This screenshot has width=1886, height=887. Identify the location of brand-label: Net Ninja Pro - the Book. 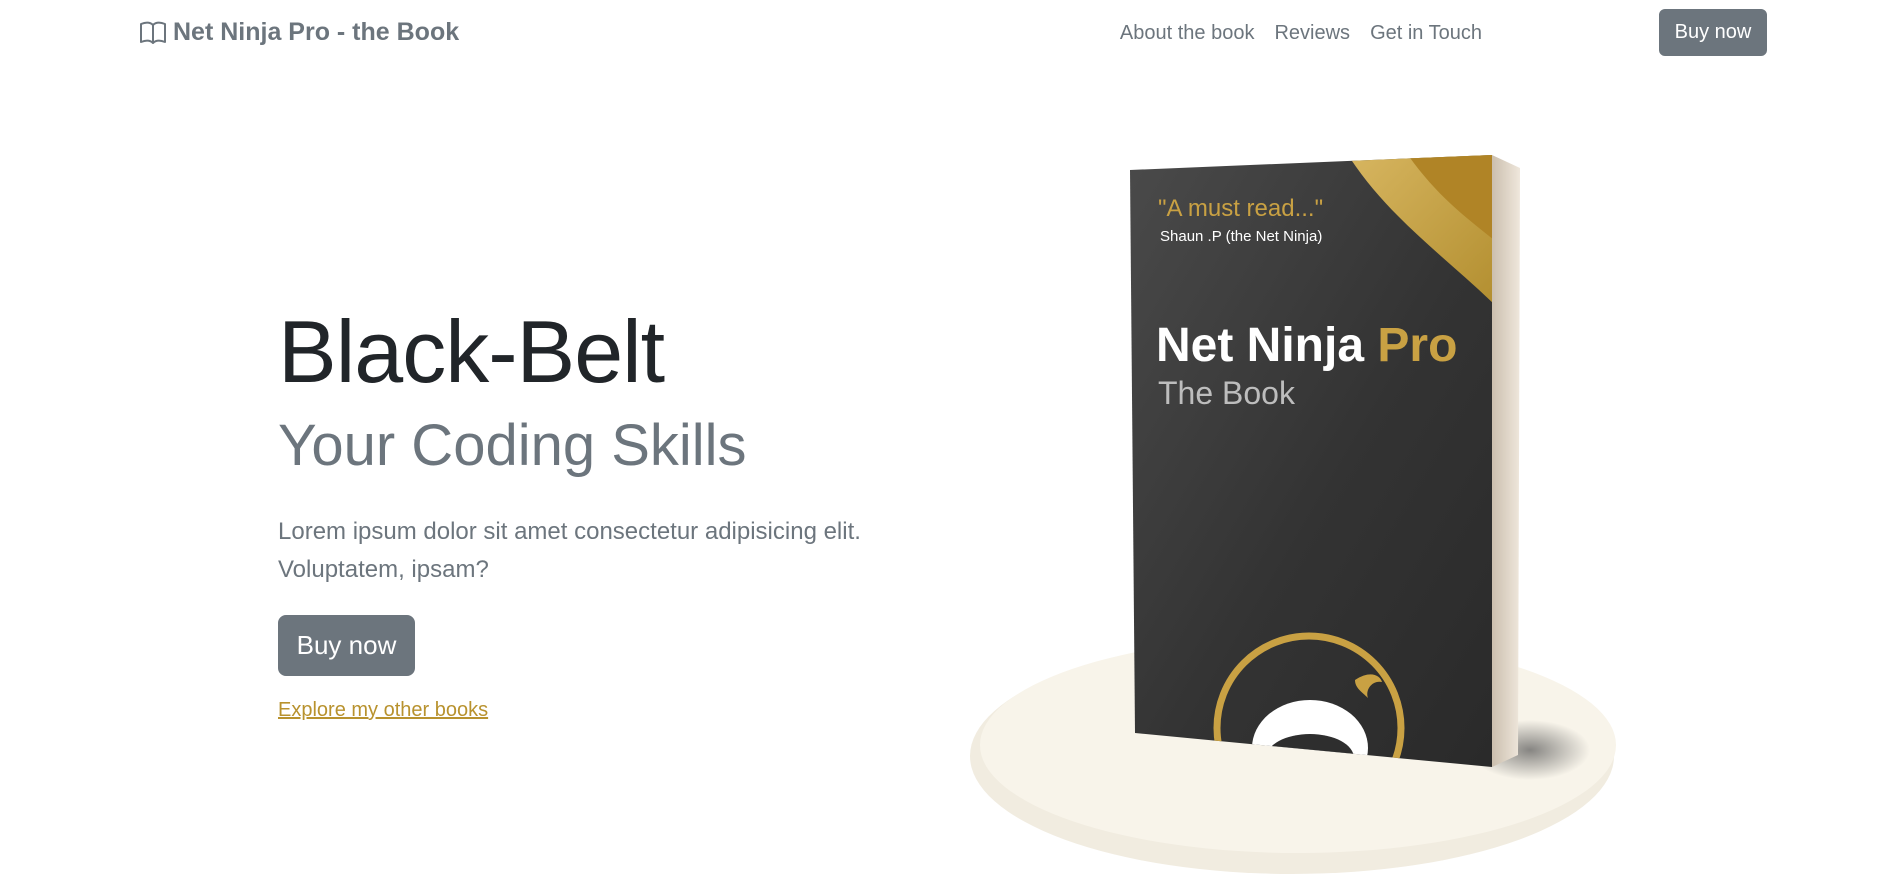
(316, 32).